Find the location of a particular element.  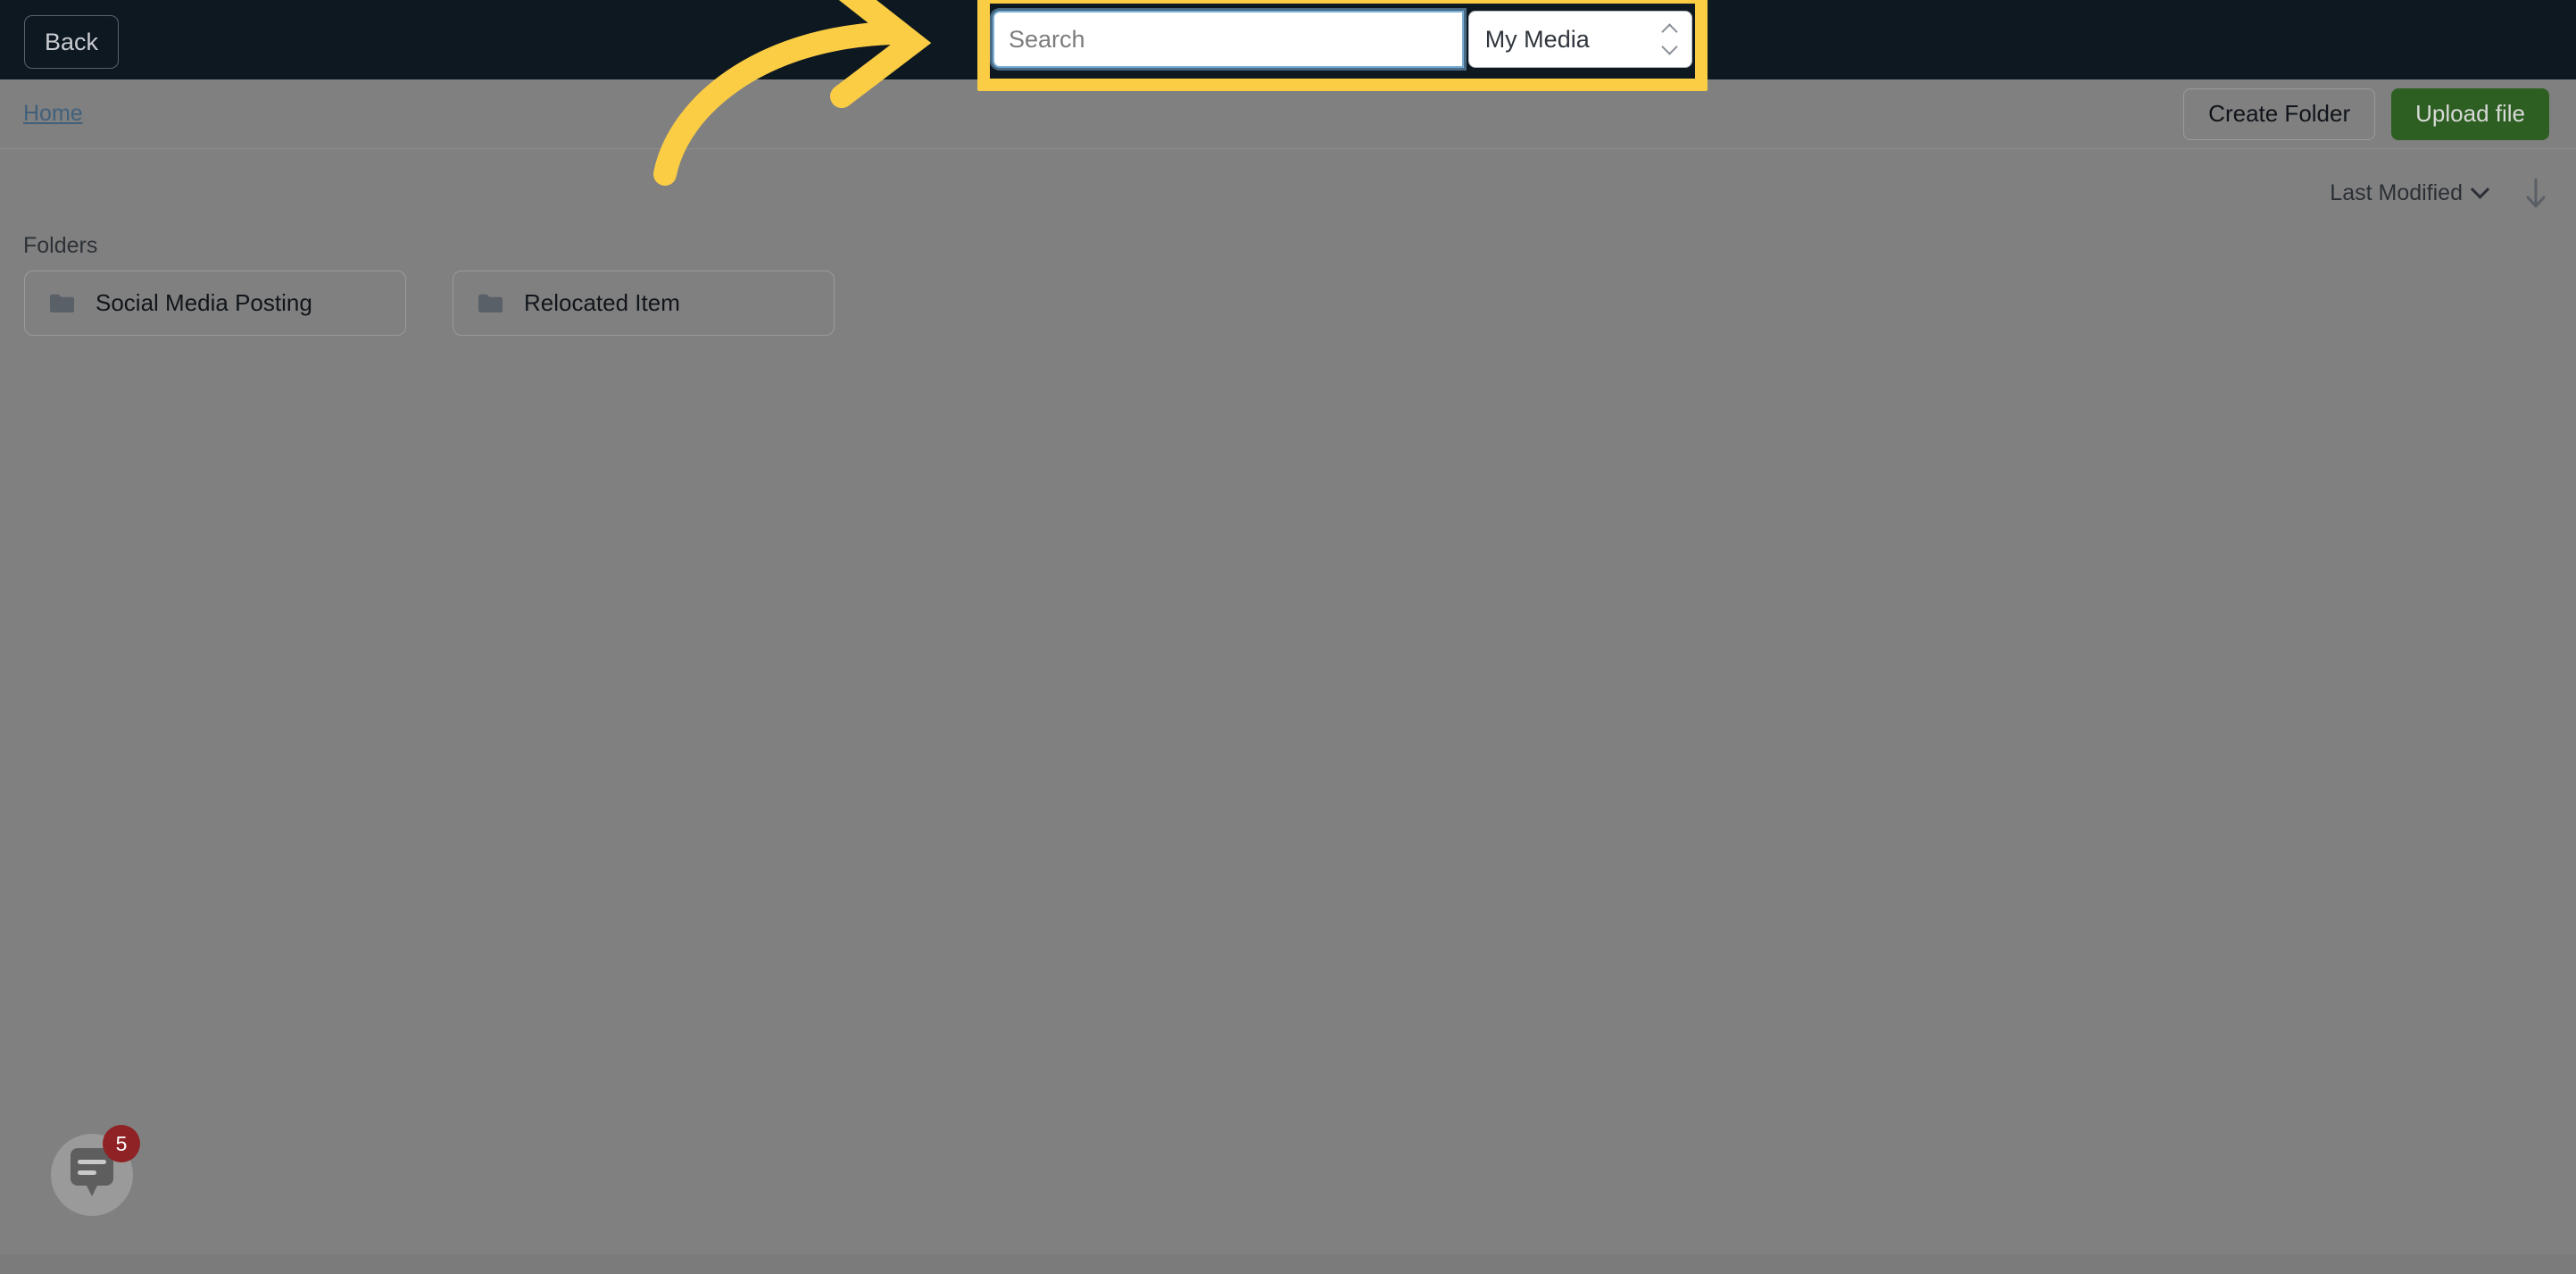

folder-name: Social Media Posting is located at coordinates (204, 302).